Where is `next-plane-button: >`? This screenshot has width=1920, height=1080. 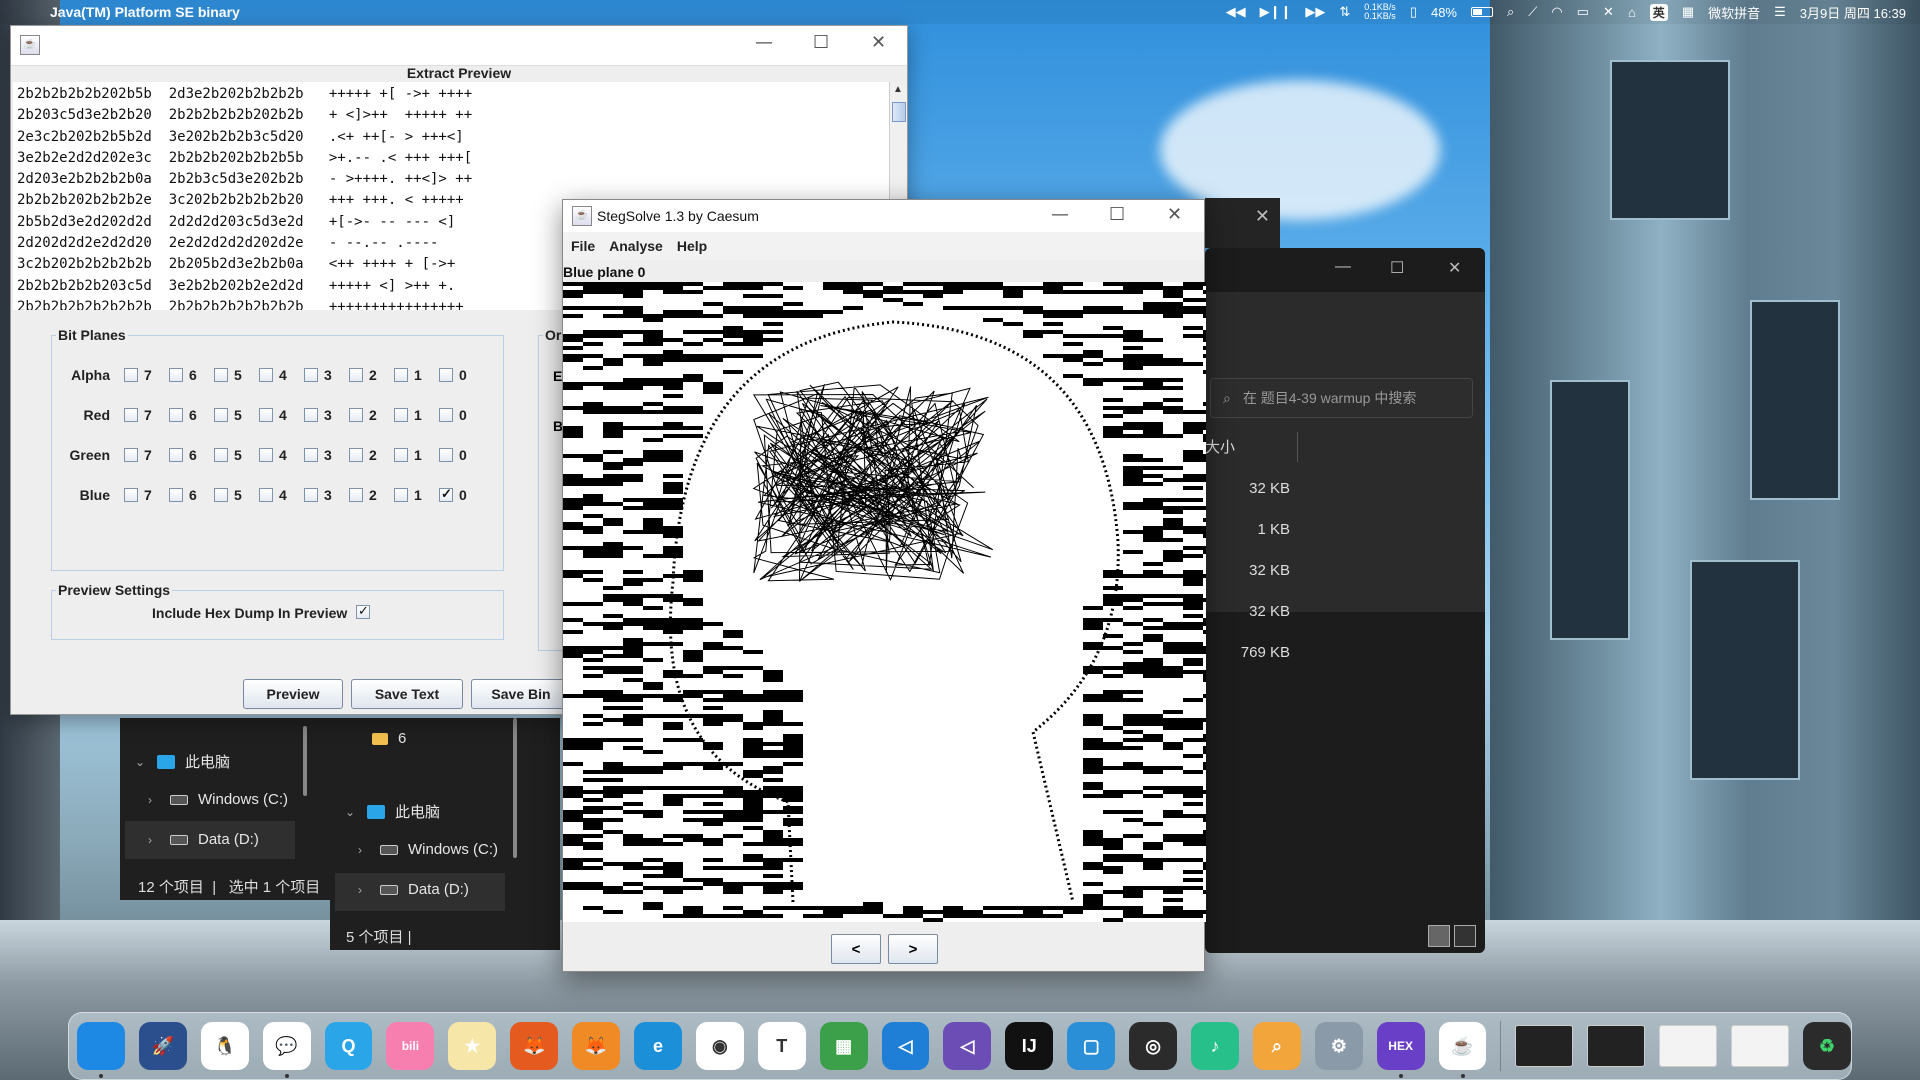 next-plane-button: > is located at coordinates (913, 949).